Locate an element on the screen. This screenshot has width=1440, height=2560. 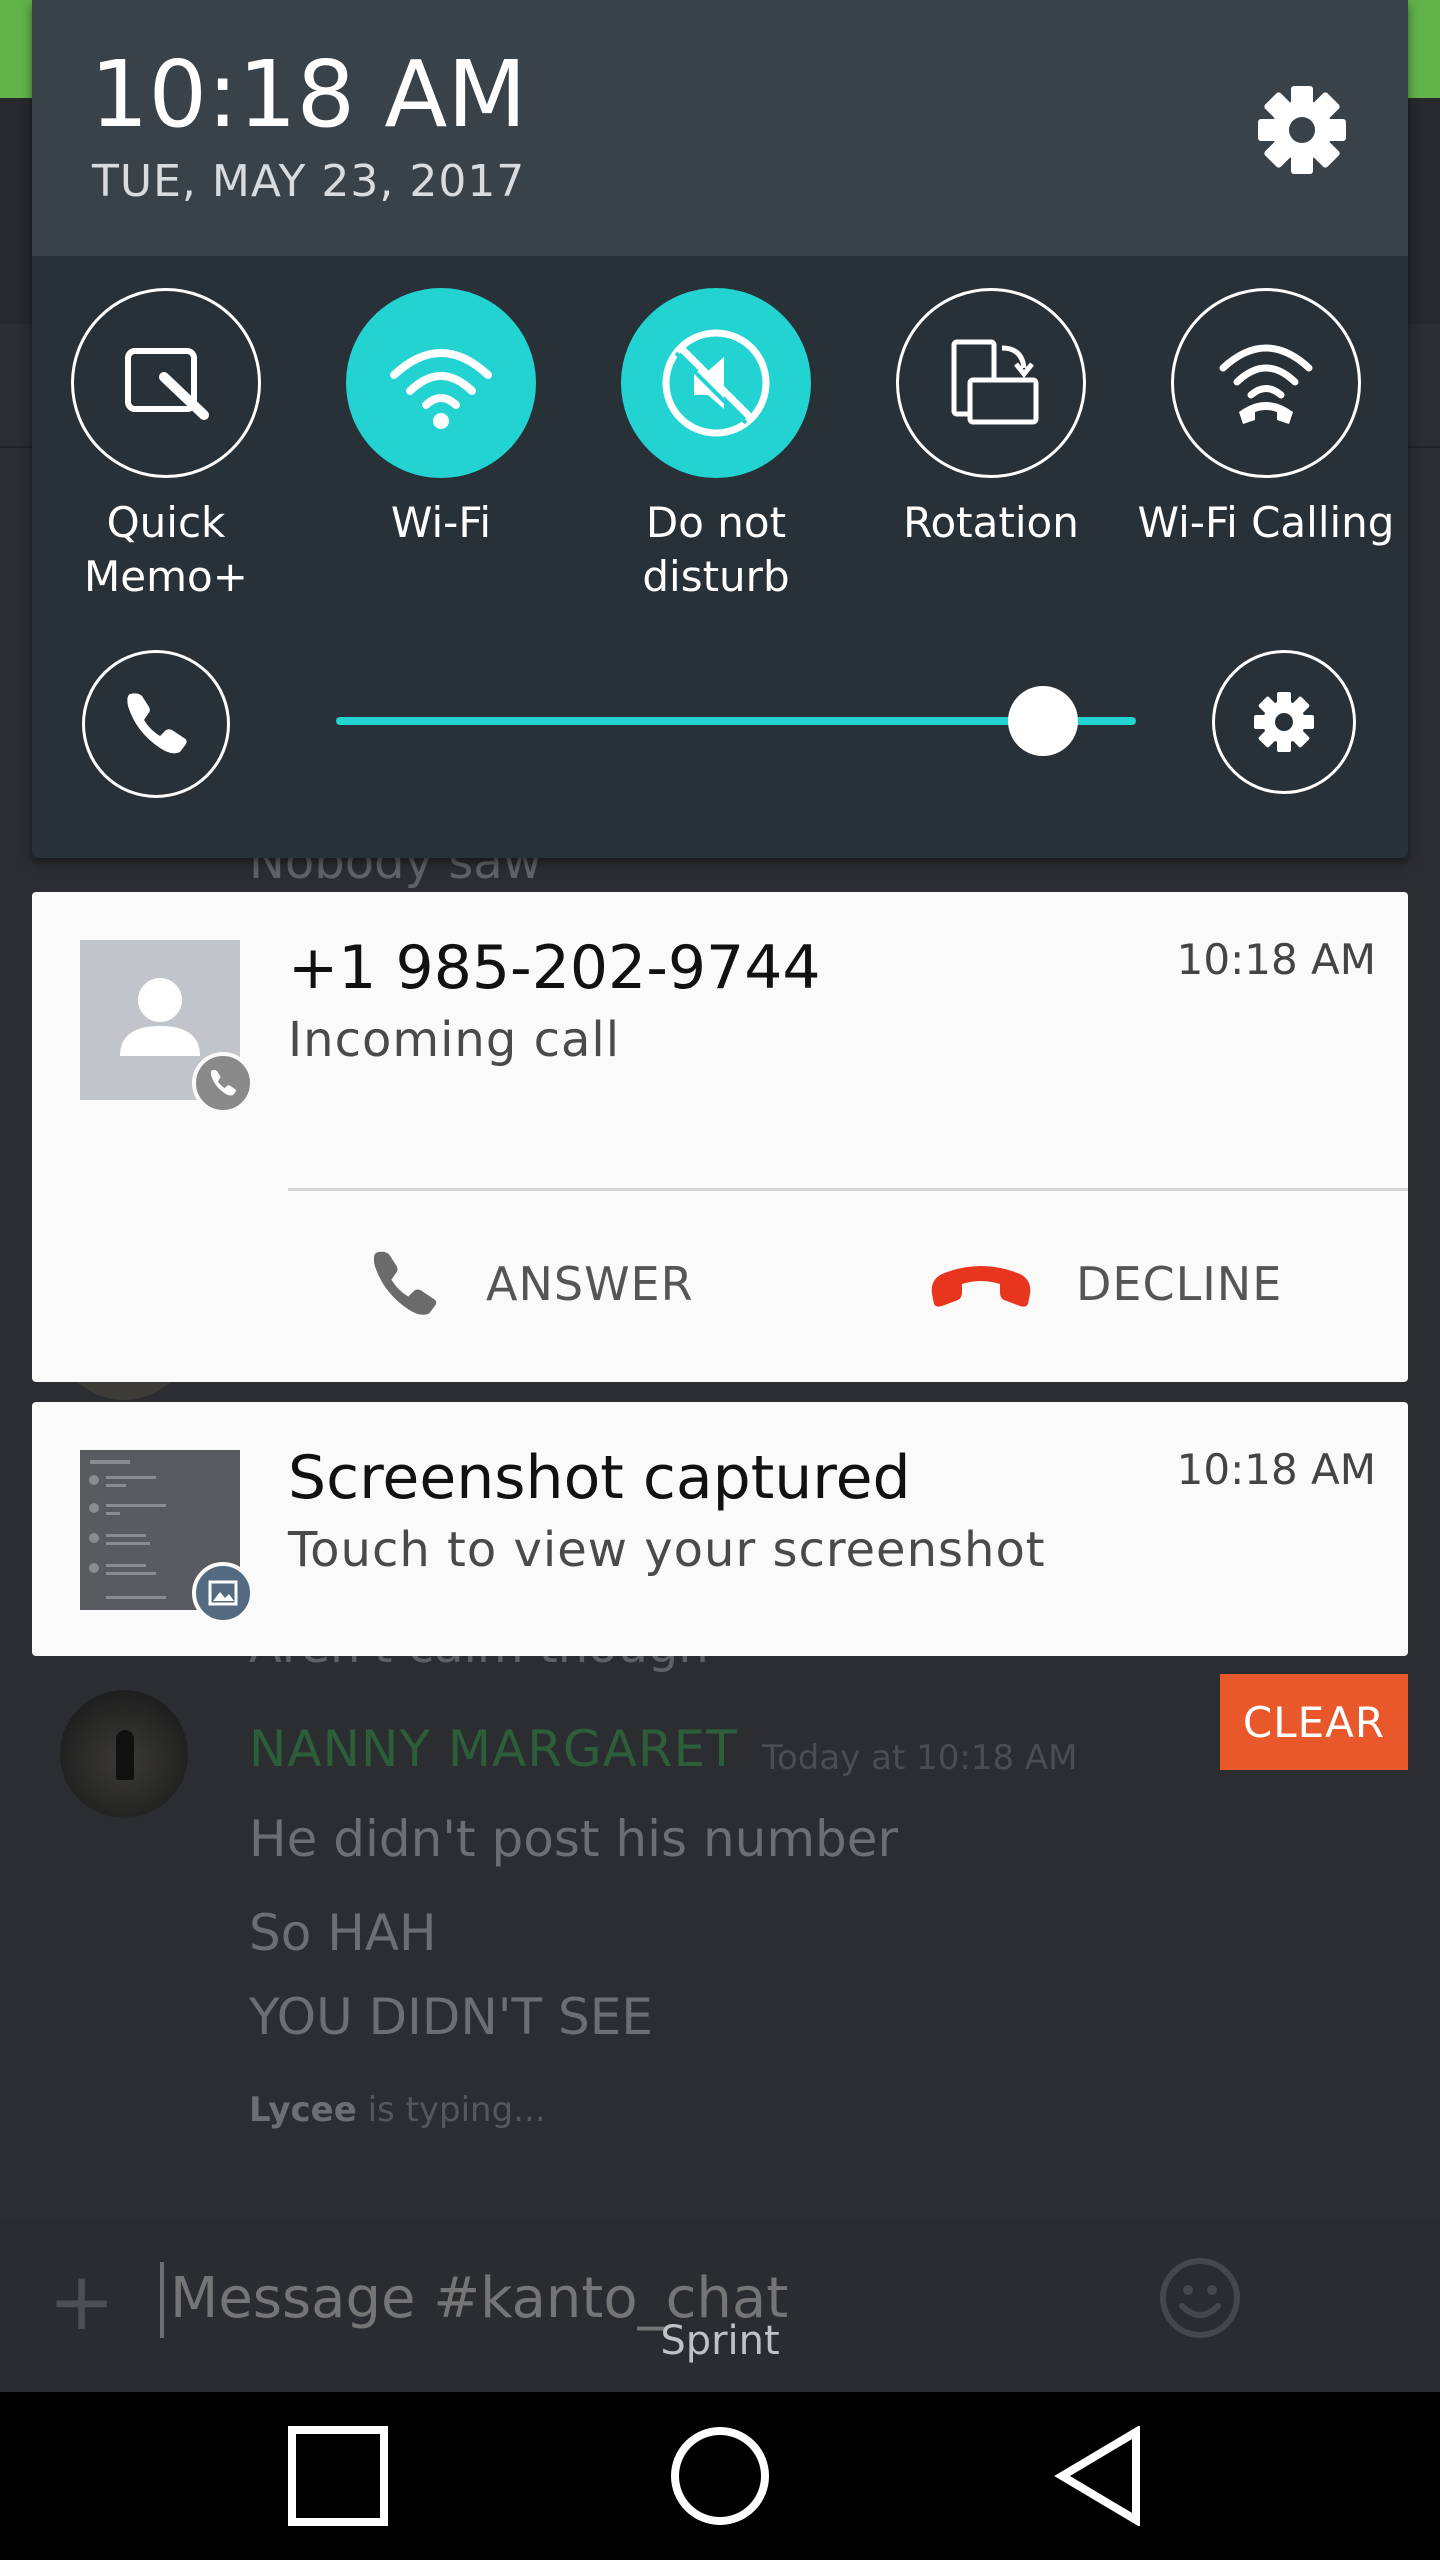
phone-button is located at coordinates (156, 724).